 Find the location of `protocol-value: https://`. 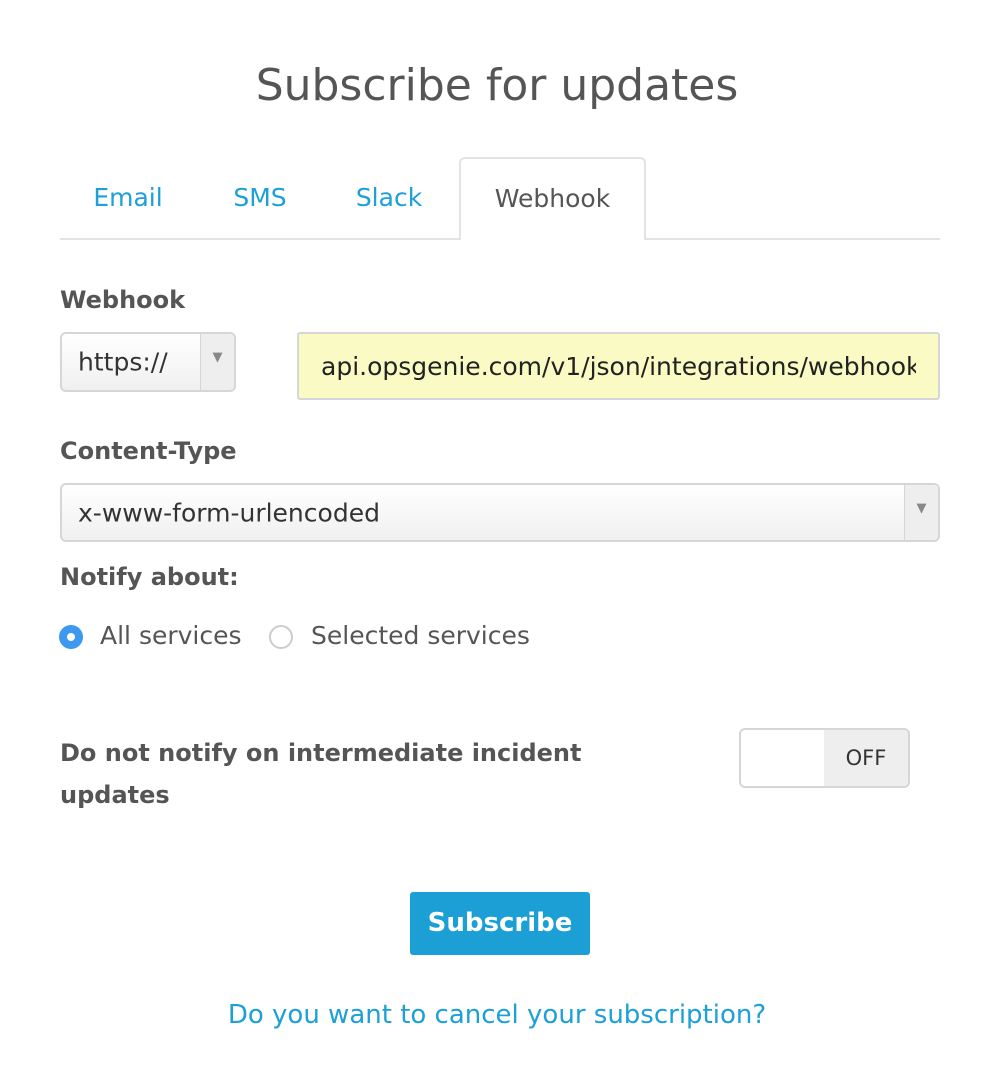

protocol-value: https:// is located at coordinates (123, 362).